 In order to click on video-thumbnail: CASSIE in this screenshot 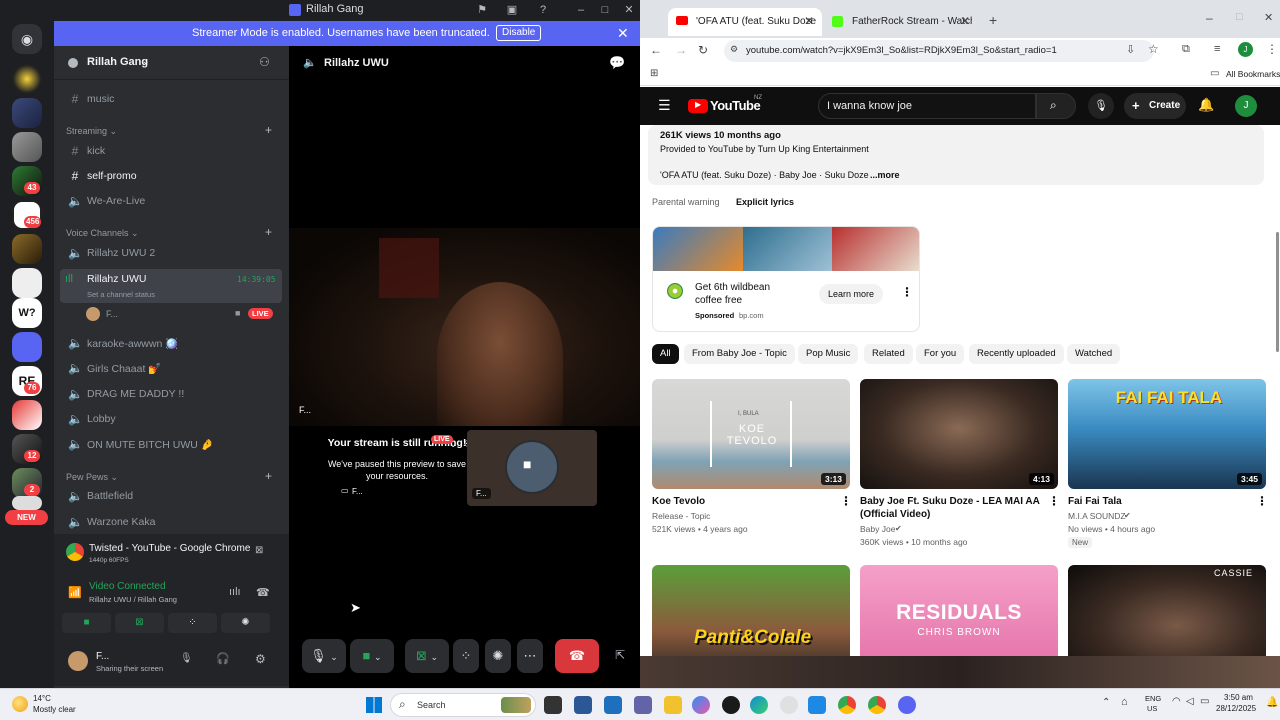, I will do `click(1167, 610)`.